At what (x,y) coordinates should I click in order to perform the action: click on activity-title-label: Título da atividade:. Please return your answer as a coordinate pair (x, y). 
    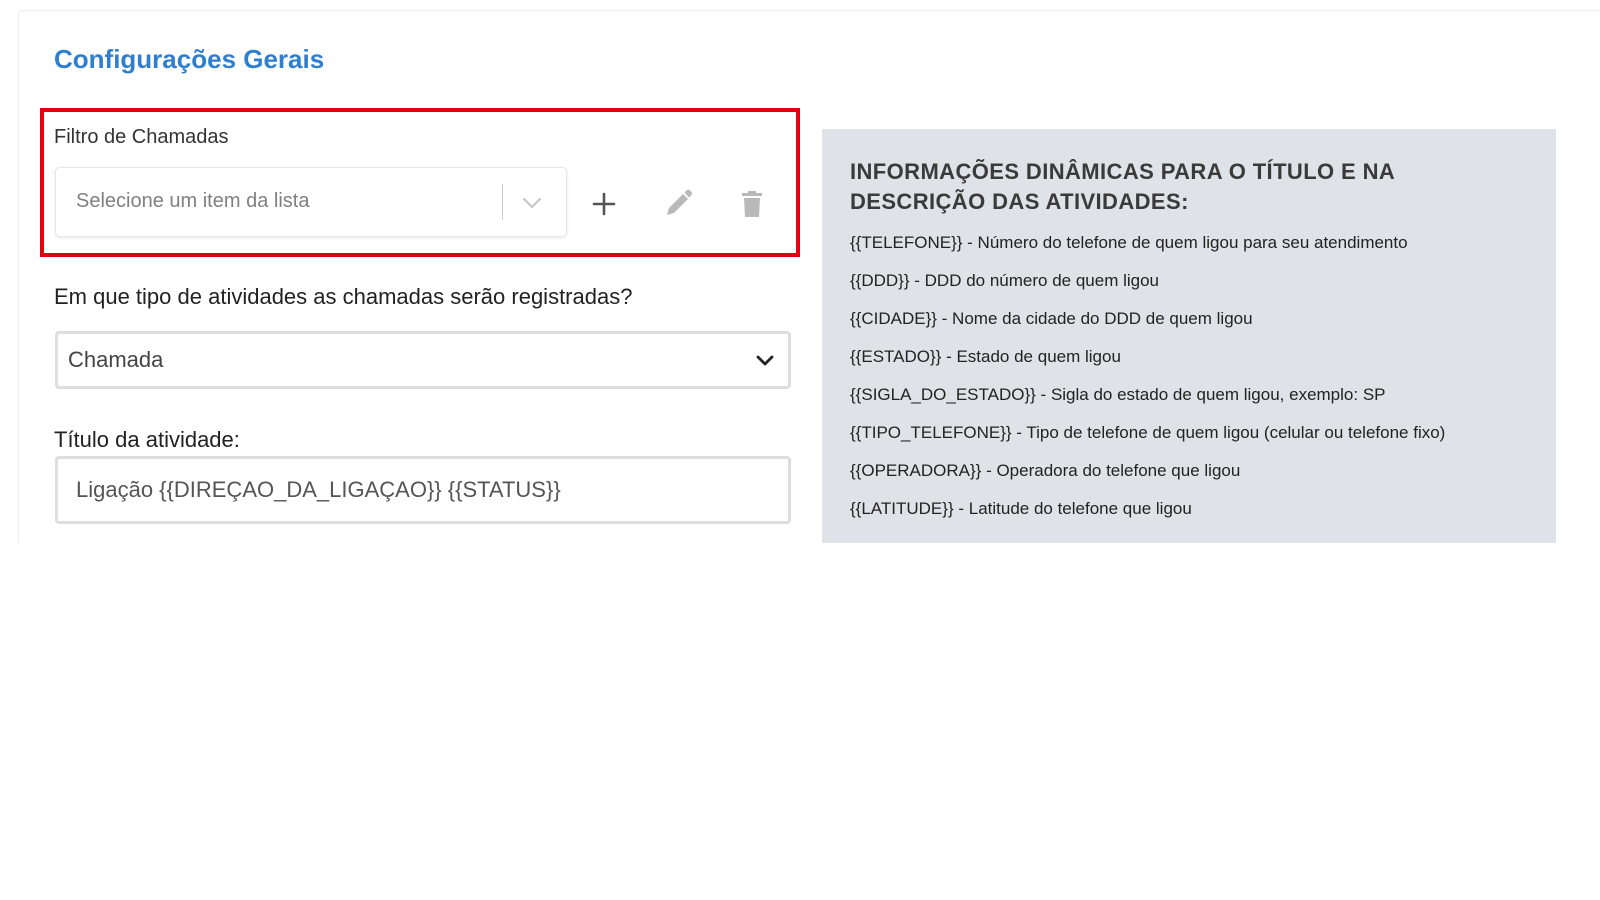
    Looking at the image, I should click on (147, 439).